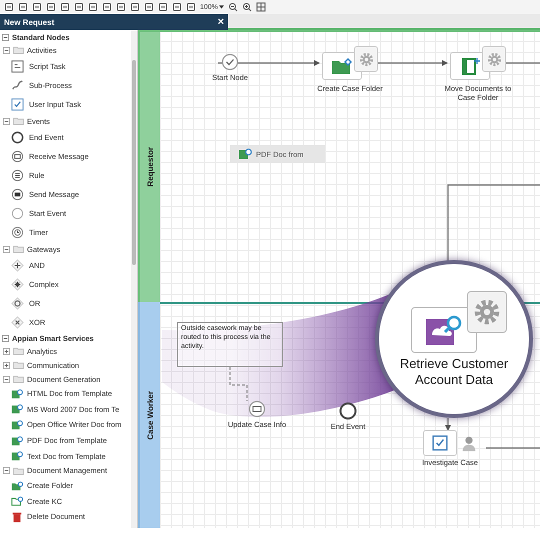  I want to click on delete-node-icon, so click(17, 516).